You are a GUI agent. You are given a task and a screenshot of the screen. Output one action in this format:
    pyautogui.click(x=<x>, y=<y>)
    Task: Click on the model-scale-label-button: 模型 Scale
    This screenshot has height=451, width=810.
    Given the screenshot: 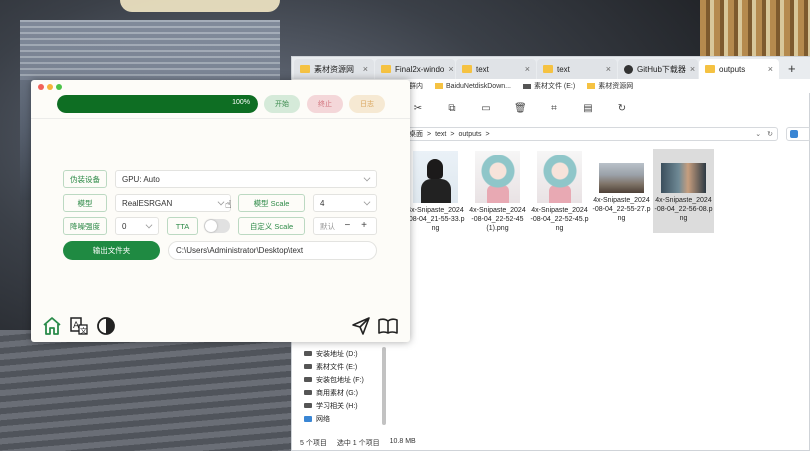 What is the action you would take?
    pyautogui.click(x=271, y=203)
    